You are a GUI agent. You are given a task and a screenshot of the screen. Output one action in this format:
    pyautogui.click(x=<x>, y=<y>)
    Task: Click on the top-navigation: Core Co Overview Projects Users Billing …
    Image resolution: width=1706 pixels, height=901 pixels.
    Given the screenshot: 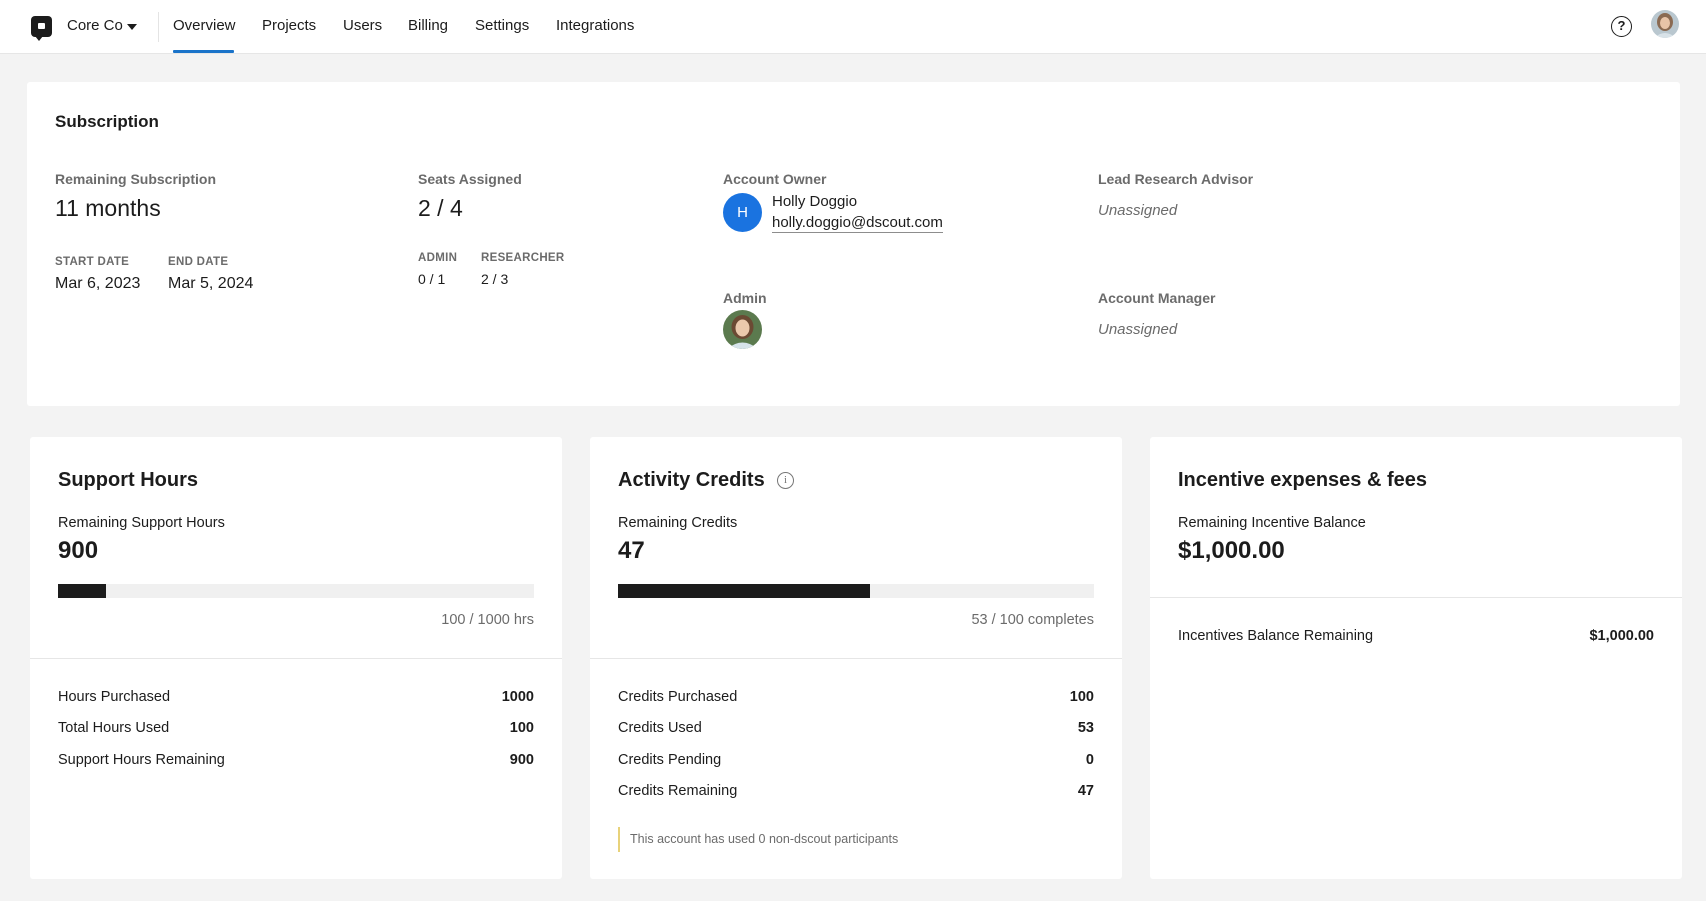 What is the action you would take?
    pyautogui.click(x=853, y=27)
    